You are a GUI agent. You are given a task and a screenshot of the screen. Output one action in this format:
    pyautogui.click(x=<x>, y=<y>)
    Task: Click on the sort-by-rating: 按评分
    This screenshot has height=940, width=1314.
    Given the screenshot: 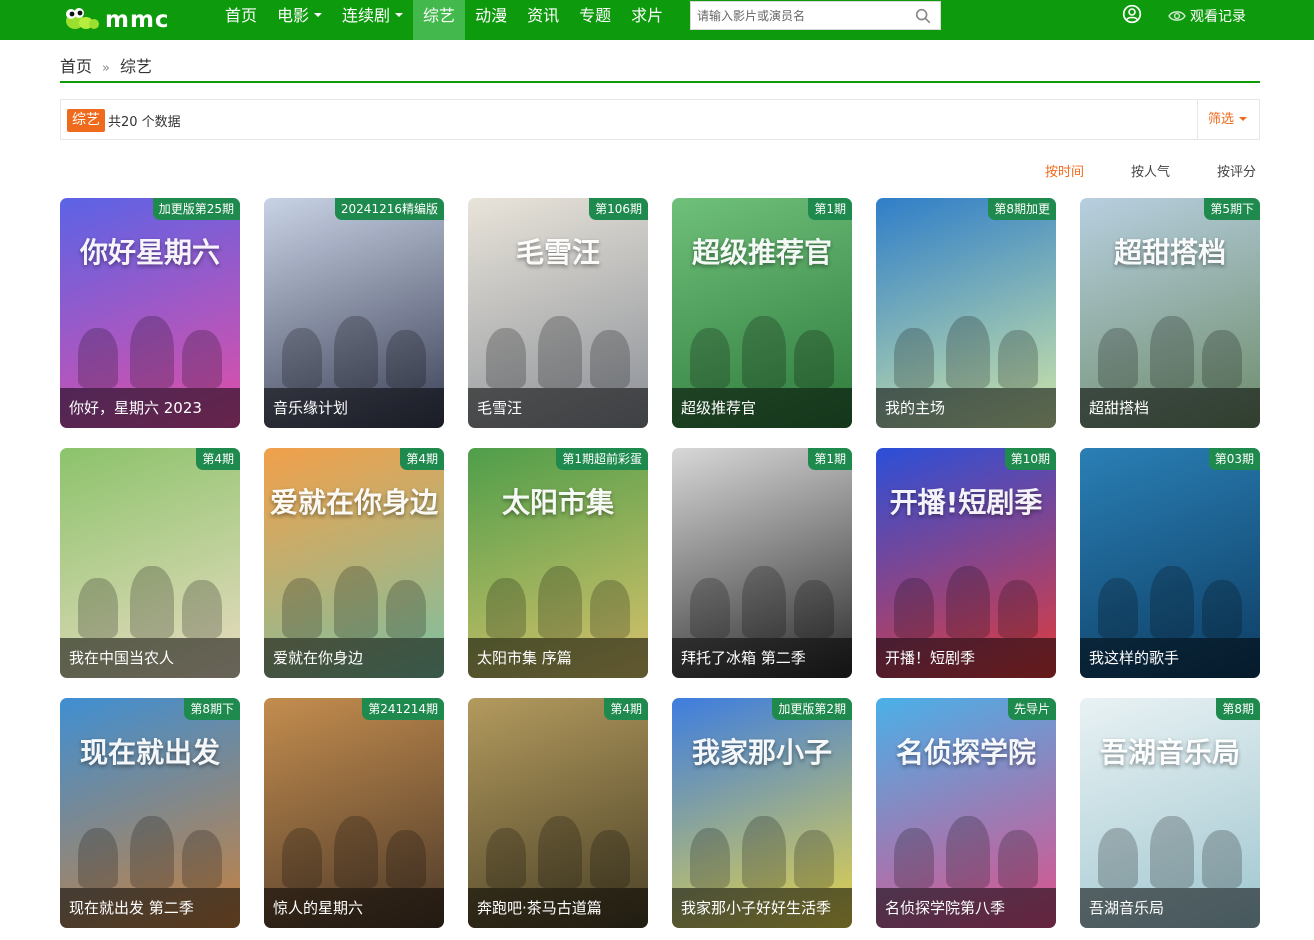 What is the action you would take?
    pyautogui.click(x=1236, y=170)
    